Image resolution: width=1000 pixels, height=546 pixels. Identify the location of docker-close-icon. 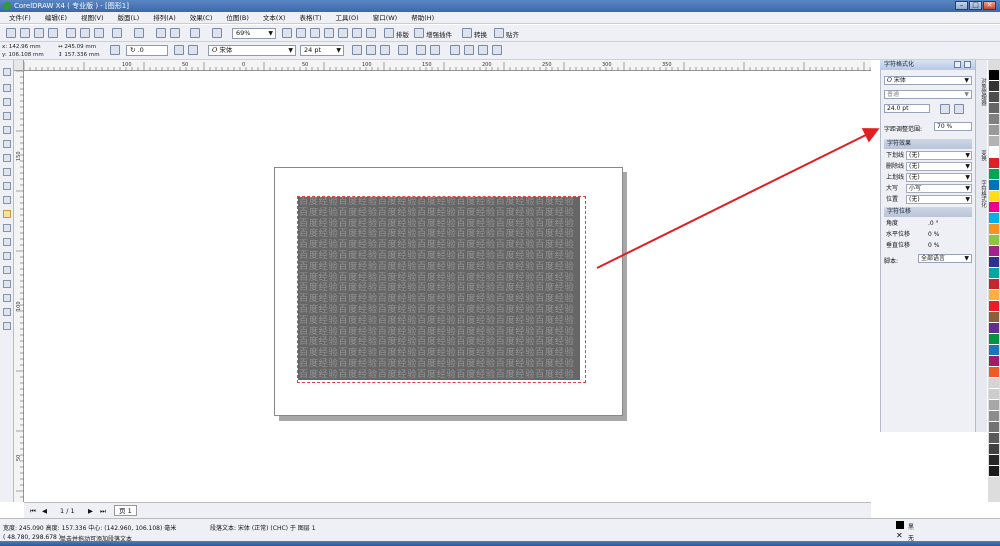
(967, 64).